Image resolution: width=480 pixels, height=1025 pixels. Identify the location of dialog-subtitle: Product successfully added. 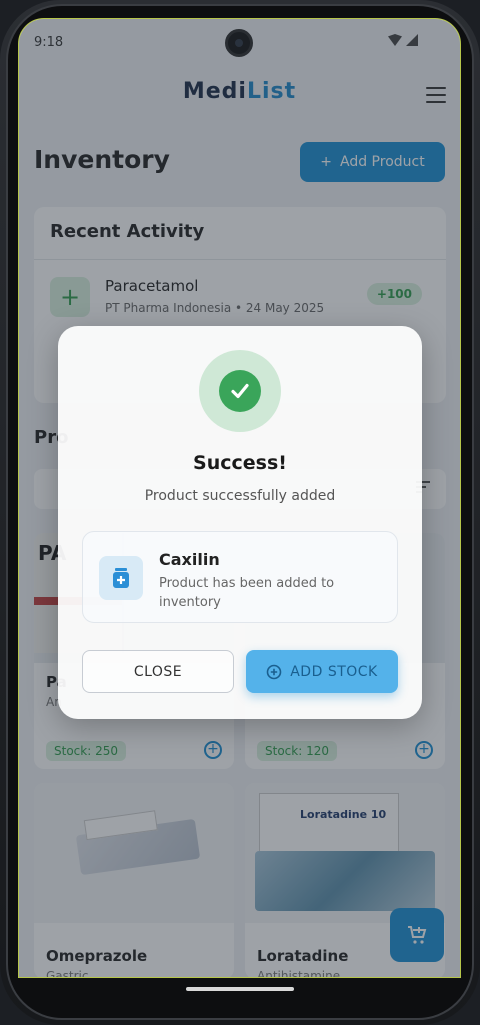
(240, 496).